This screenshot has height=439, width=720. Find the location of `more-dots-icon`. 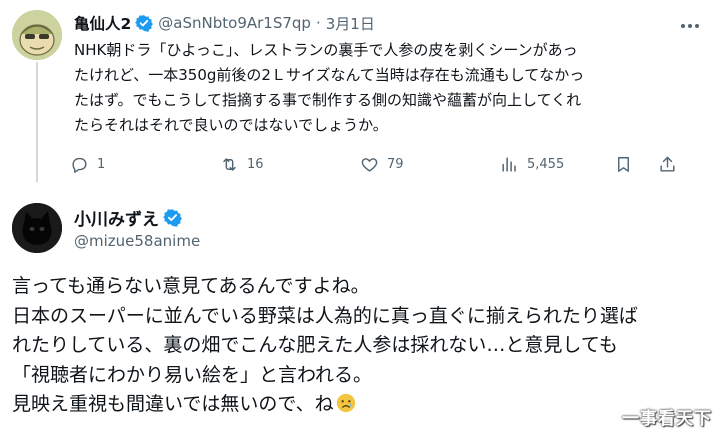

more-dots-icon is located at coordinates (690, 26).